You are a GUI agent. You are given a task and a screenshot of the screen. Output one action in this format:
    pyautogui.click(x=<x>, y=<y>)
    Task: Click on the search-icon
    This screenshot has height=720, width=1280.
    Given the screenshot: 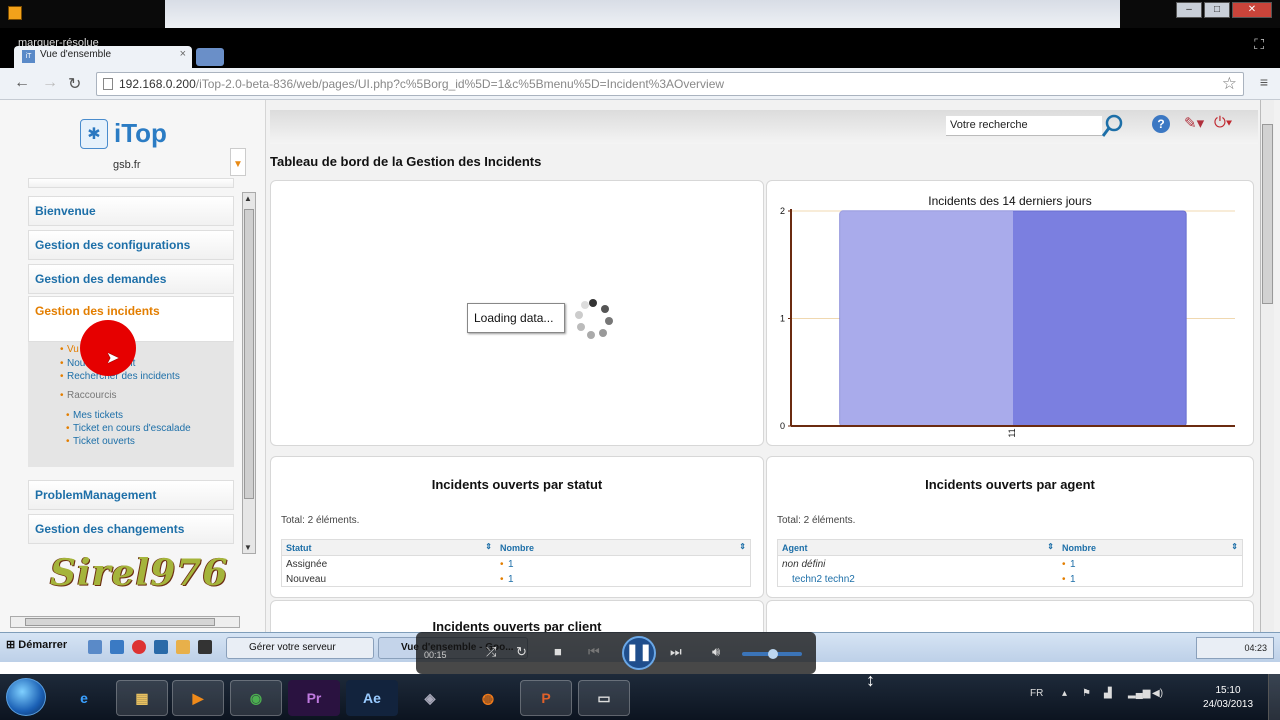 What is the action you would take?
    pyautogui.click(x=1112, y=126)
    